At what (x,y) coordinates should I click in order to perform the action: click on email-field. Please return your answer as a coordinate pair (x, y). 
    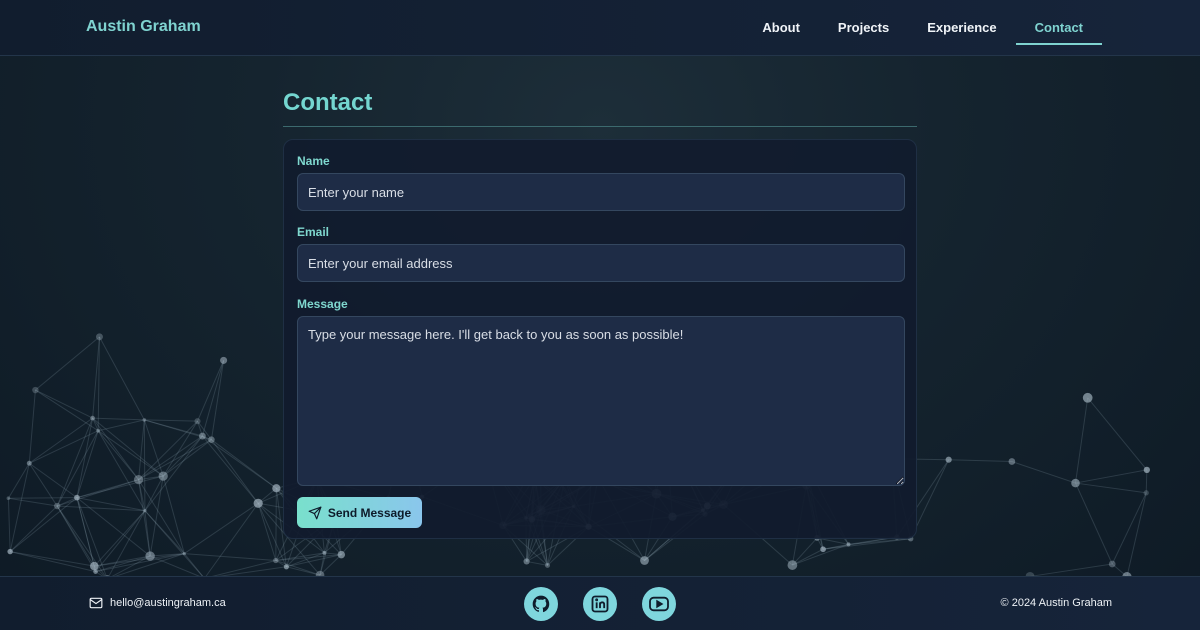
    Looking at the image, I should click on (601, 263).